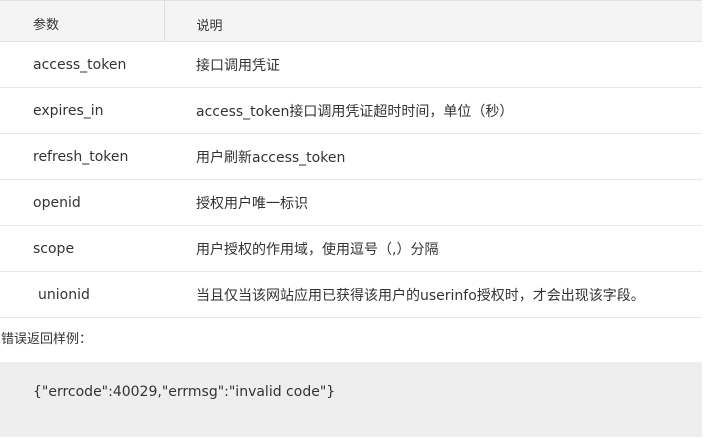 The height and width of the screenshot is (439, 705). I want to click on table-row: expires_in access_token接口调用凭证超时时间，单位（秒）, so click(351, 110).